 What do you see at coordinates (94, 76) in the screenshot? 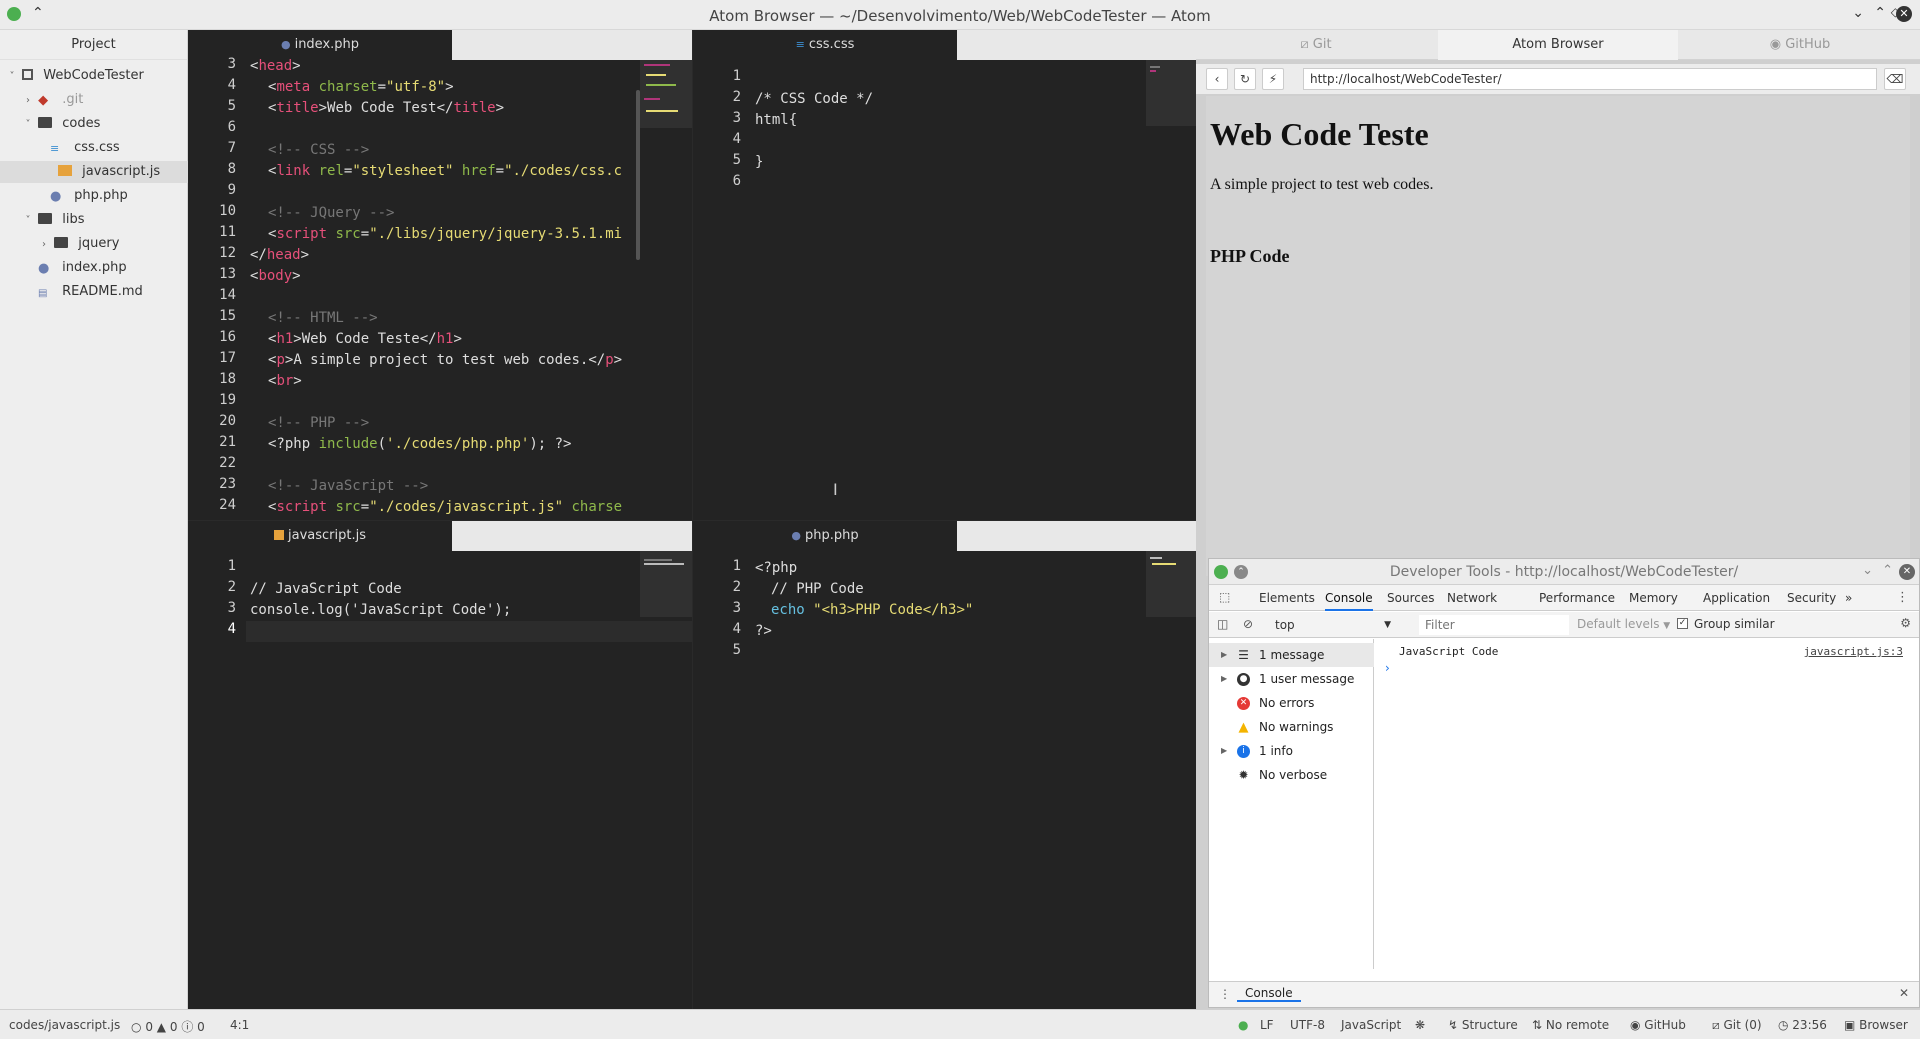
I see `tree-item-root: ˅ WebCodeTester` at bounding box center [94, 76].